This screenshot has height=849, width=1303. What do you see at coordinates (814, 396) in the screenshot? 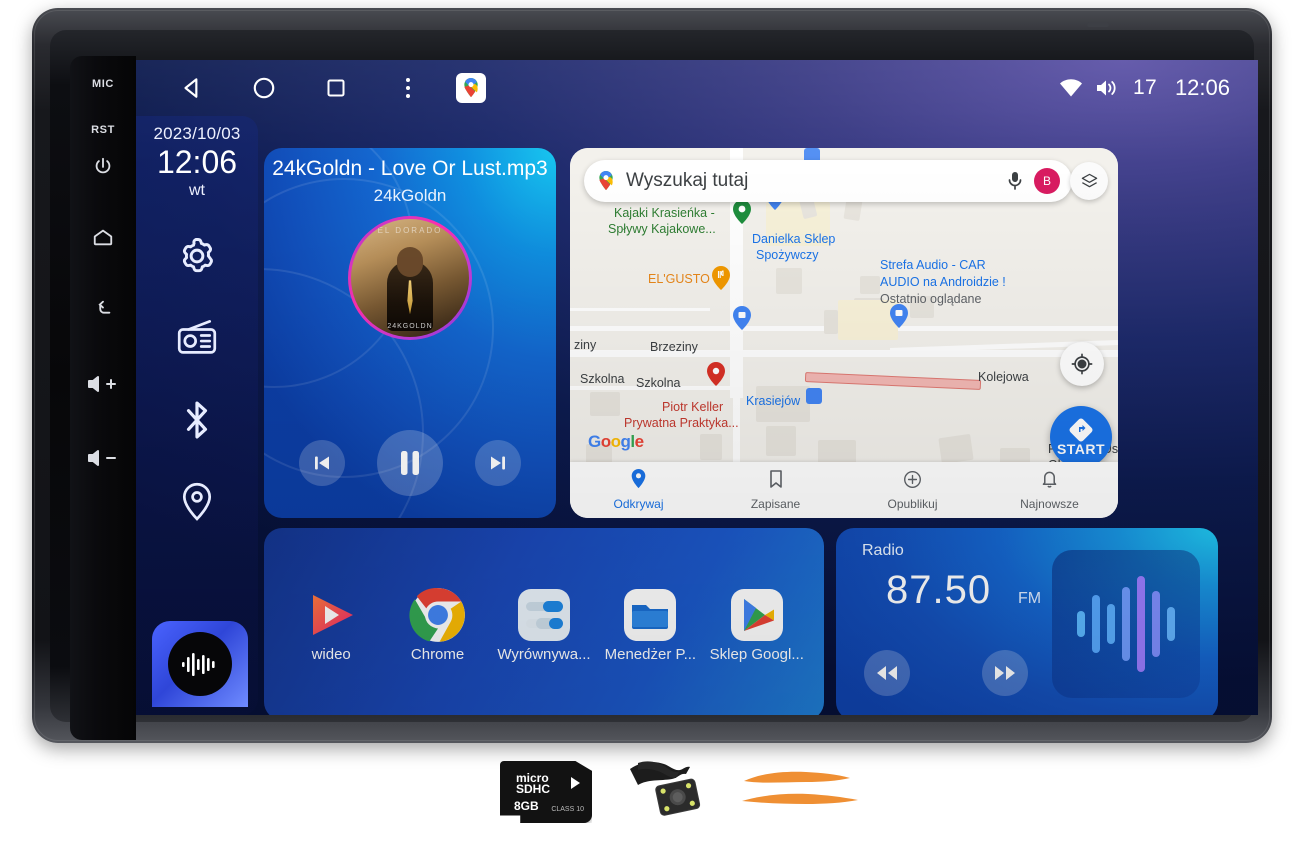
I see `map-station-badge` at bounding box center [814, 396].